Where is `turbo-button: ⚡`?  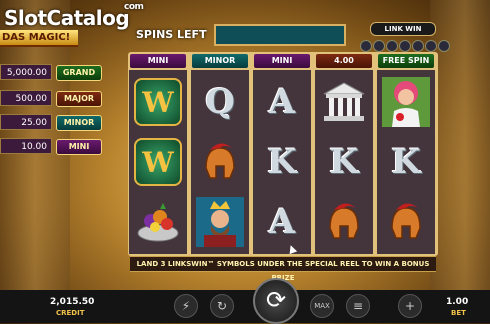
turbo-button: ⚡ is located at coordinates (186, 306).